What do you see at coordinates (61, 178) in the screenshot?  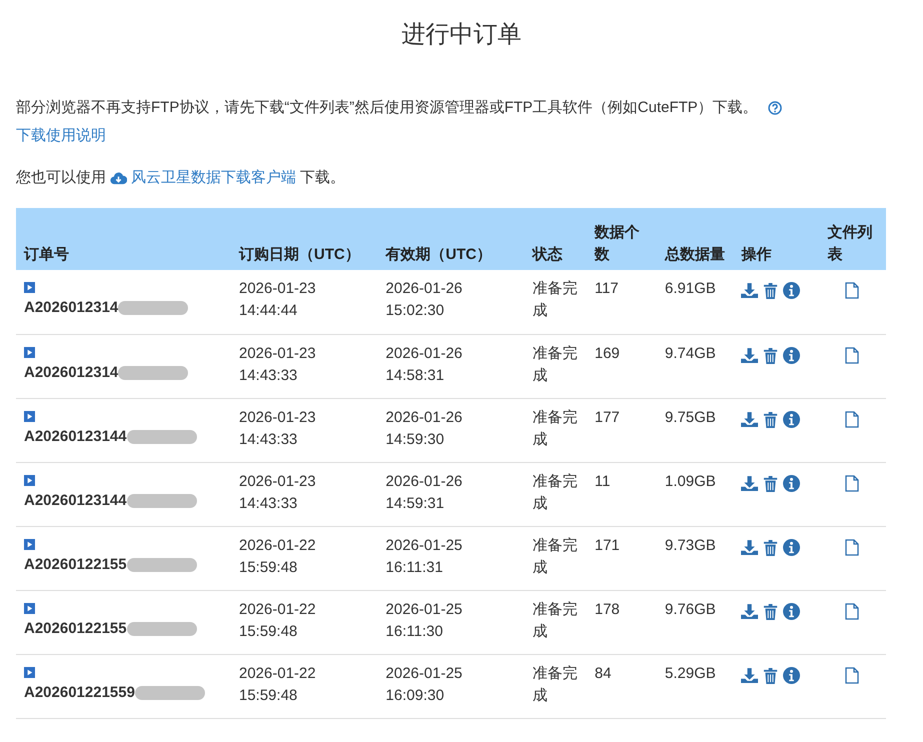 I see `client-text: 您也可以使用` at bounding box center [61, 178].